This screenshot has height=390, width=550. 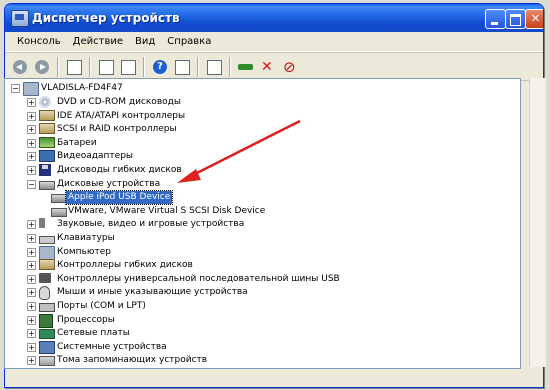 What do you see at coordinates (47, 361) in the screenshot?
I see `storage-volume-icon` at bounding box center [47, 361].